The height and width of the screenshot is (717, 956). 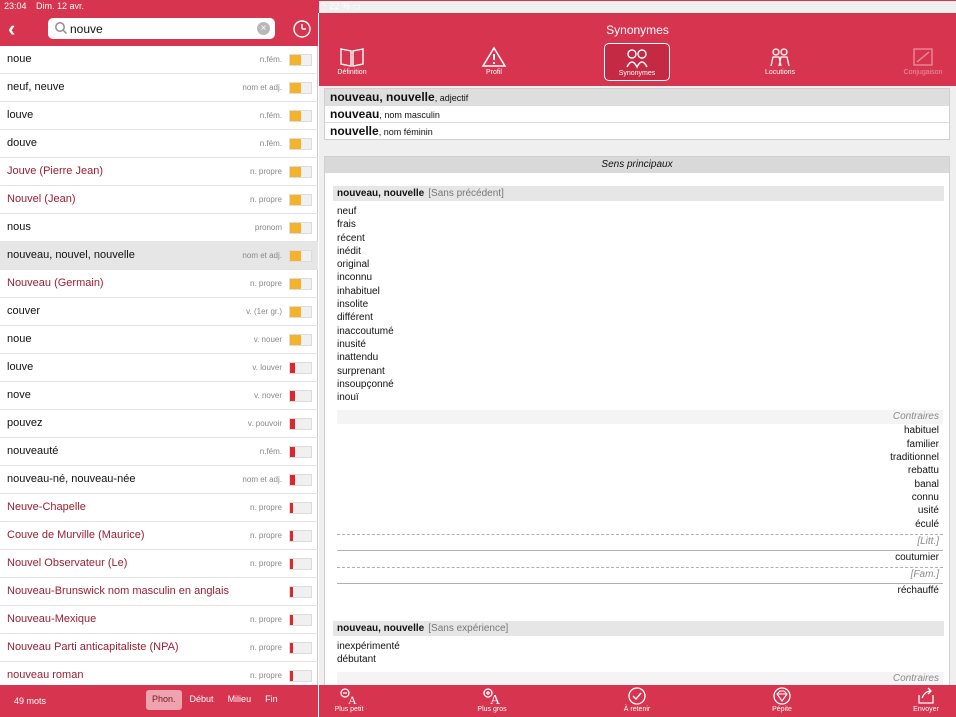 What do you see at coordinates (159, 508) in the screenshot?
I see `word-row: Neuve-Chapelle n. propre` at bounding box center [159, 508].